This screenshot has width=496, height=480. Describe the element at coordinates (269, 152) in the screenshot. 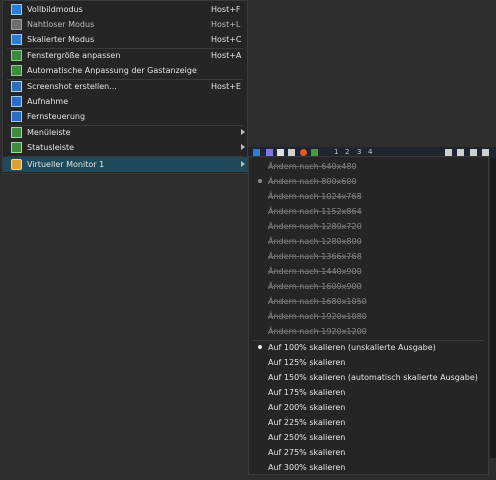

I see `vm-network-icon` at that location.